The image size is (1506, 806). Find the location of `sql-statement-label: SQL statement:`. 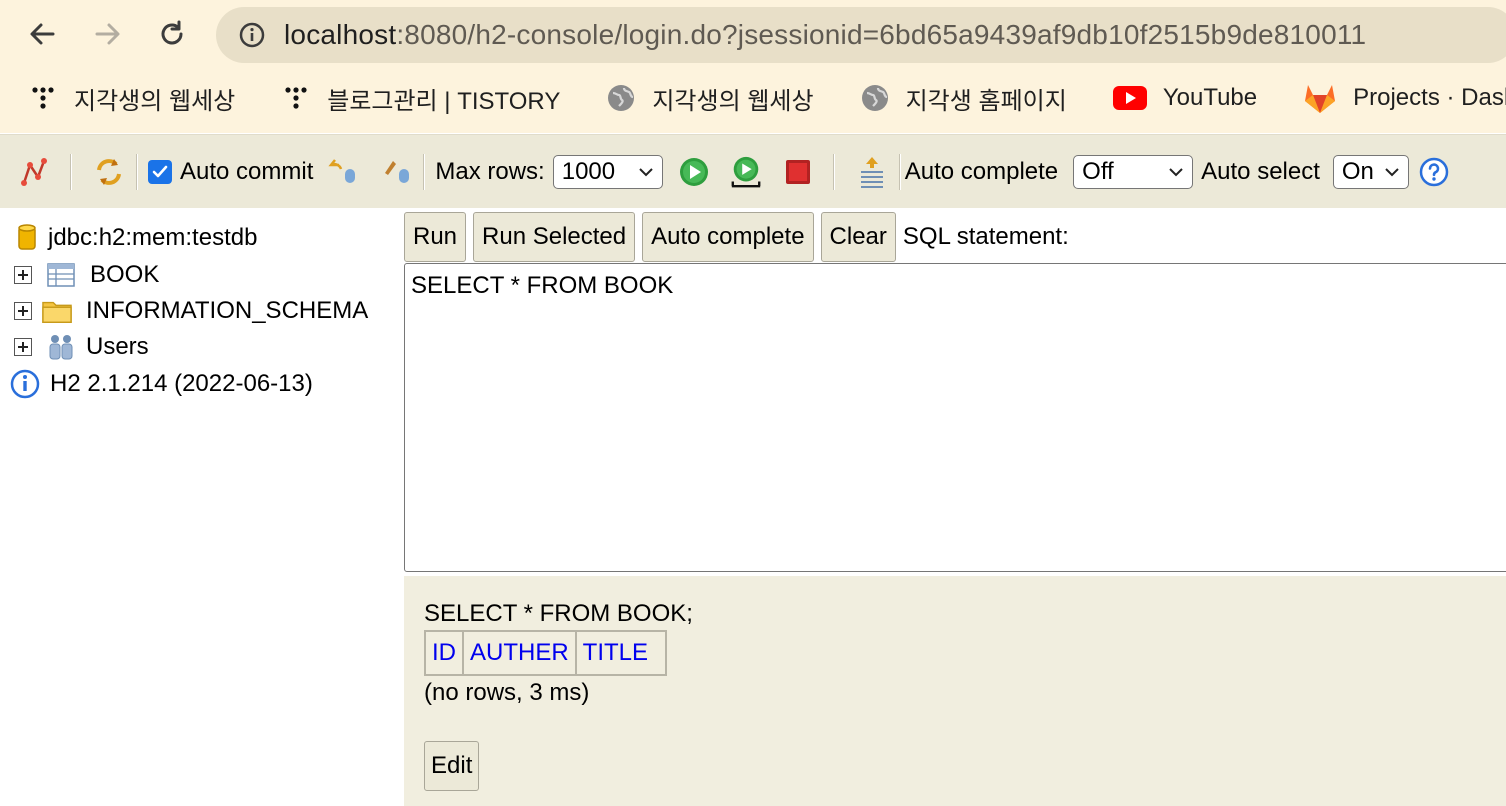

sql-statement-label: SQL statement: is located at coordinates (985, 236).